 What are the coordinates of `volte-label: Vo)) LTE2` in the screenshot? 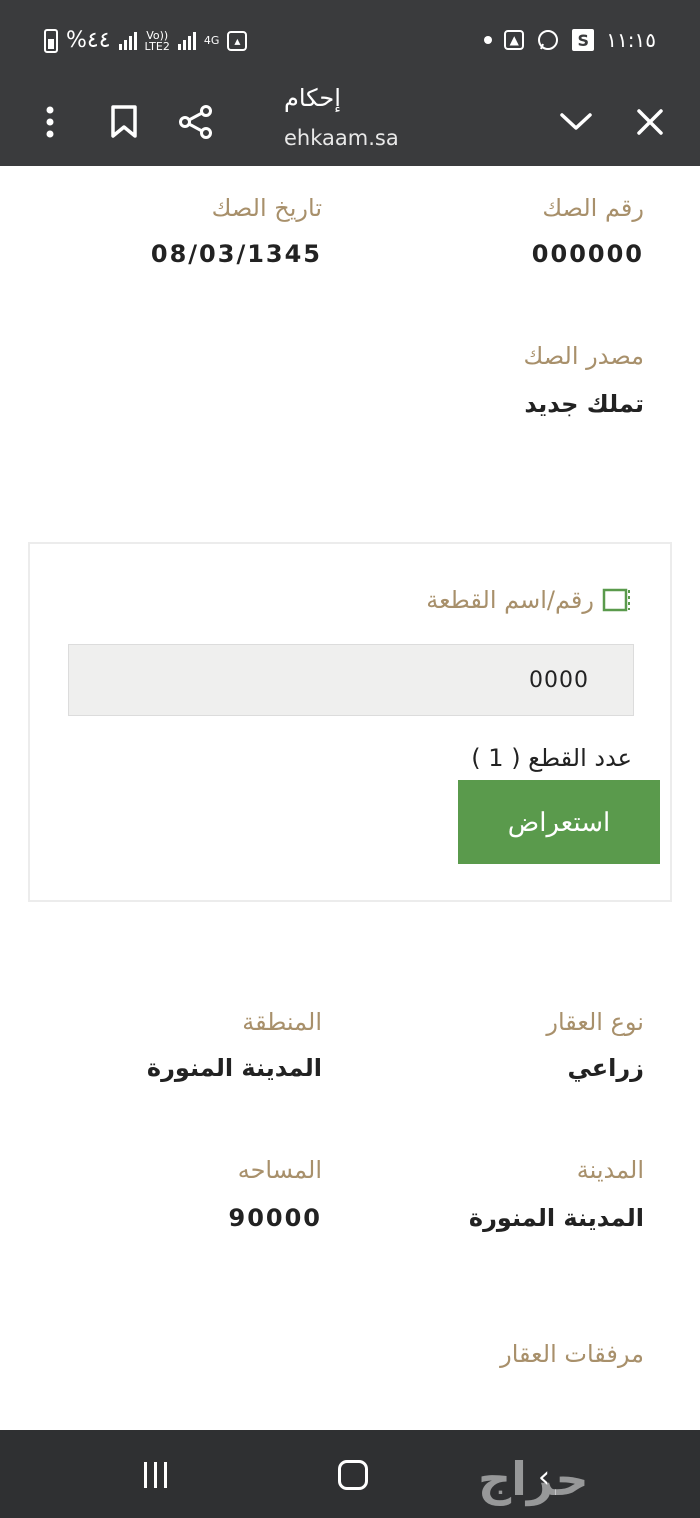 It's located at (157, 40).